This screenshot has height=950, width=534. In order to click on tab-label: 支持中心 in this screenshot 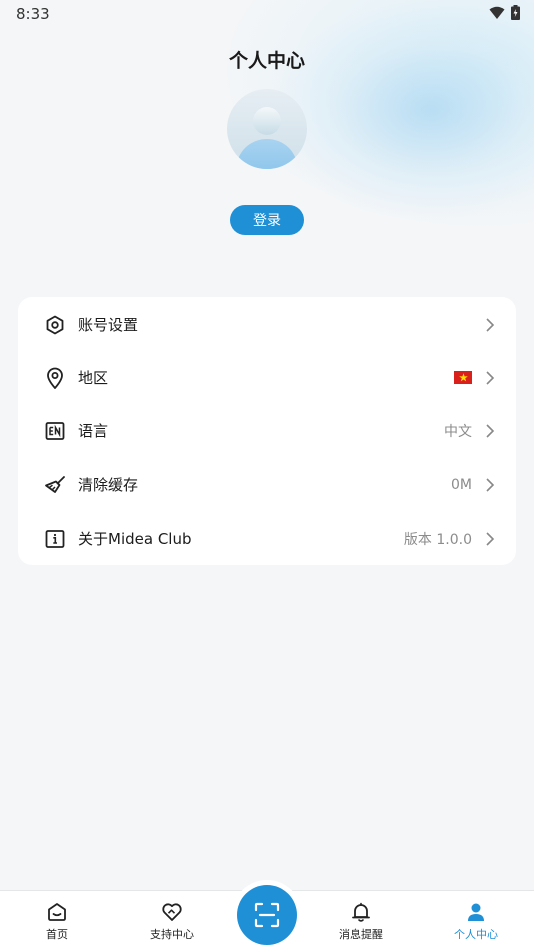, I will do `click(172, 934)`.